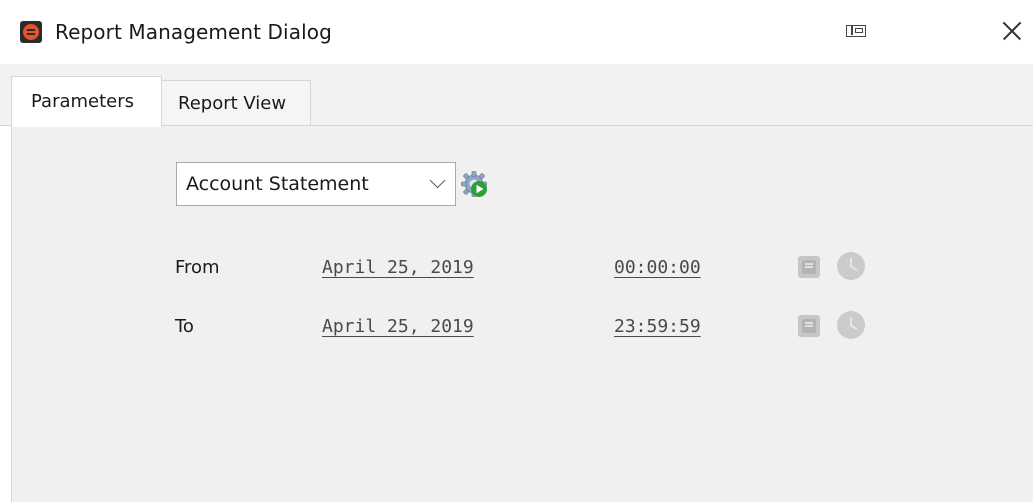  I want to click on app-logo-icon, so click(31, 32).